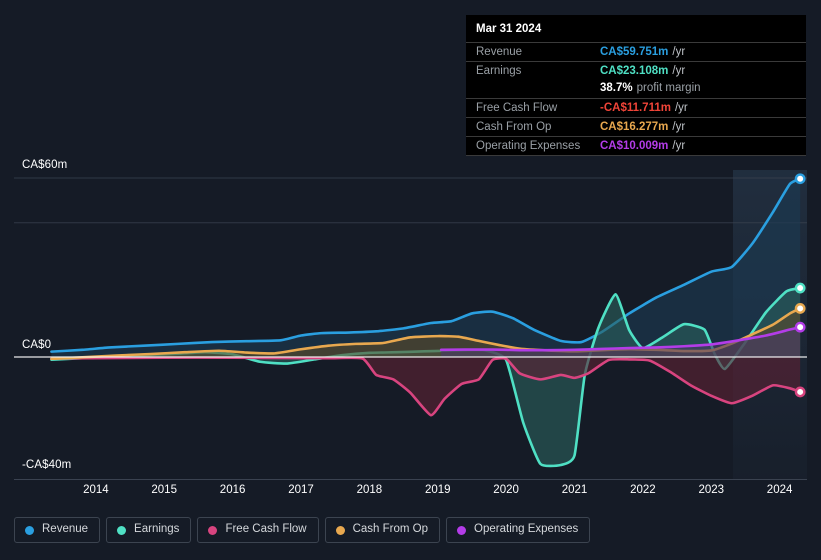 This screenshot has width=821, height=560. What do you see at coordinates (499, 71) in the screenshot?
I see `tooltip-row-label: Earnings` at bounding box center [499, 71].